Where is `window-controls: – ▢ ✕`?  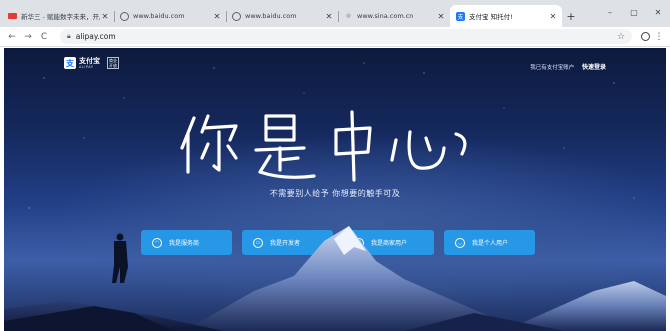
window-controls: – ▢ ✕ is located at coordinates (634, 13).